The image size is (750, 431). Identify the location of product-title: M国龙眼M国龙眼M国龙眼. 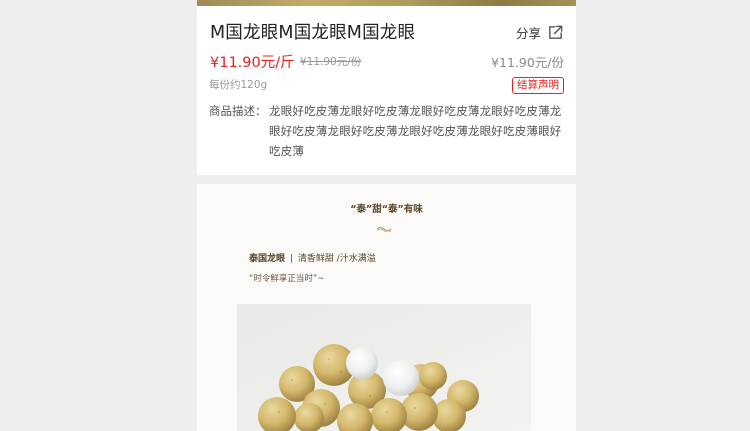
(313, 33).